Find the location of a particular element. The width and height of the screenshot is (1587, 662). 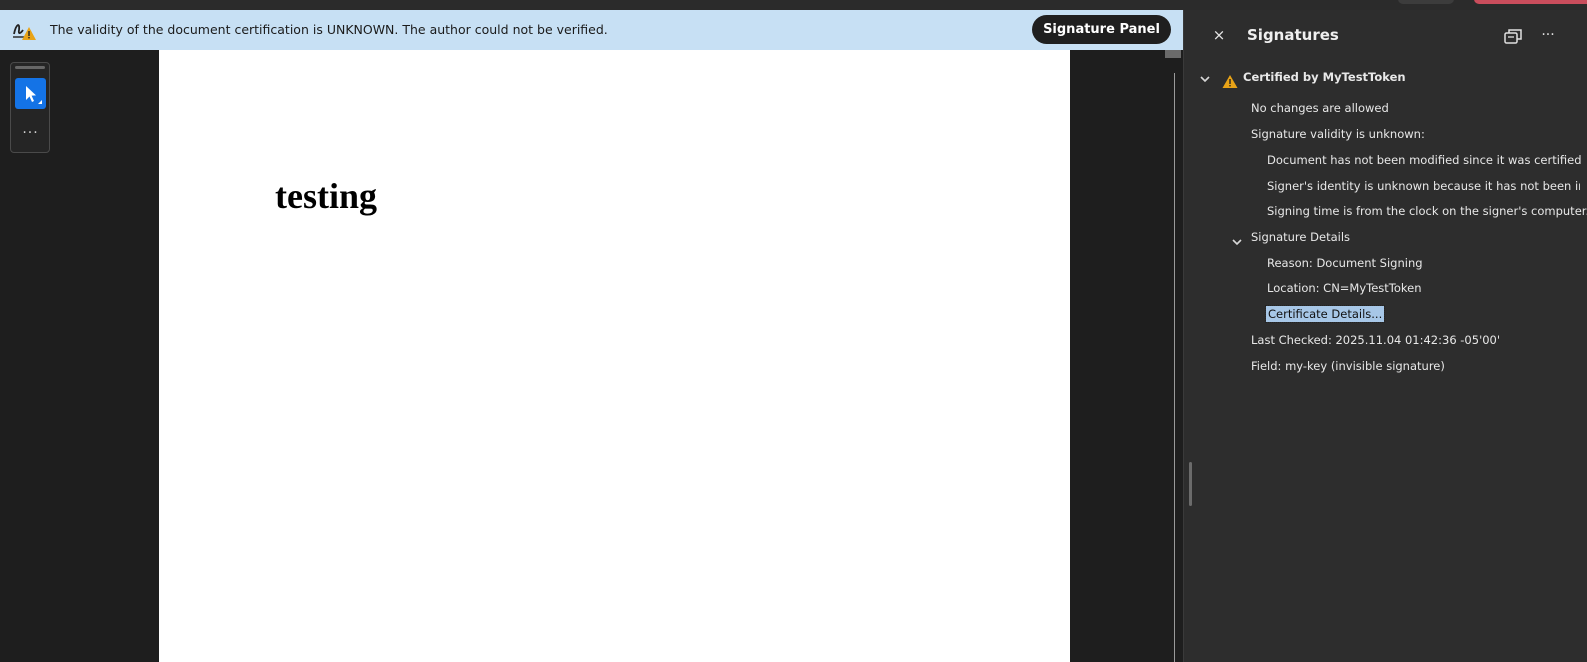

no-changes-item: No changes are allowed is located at coordinates (1320, 108).